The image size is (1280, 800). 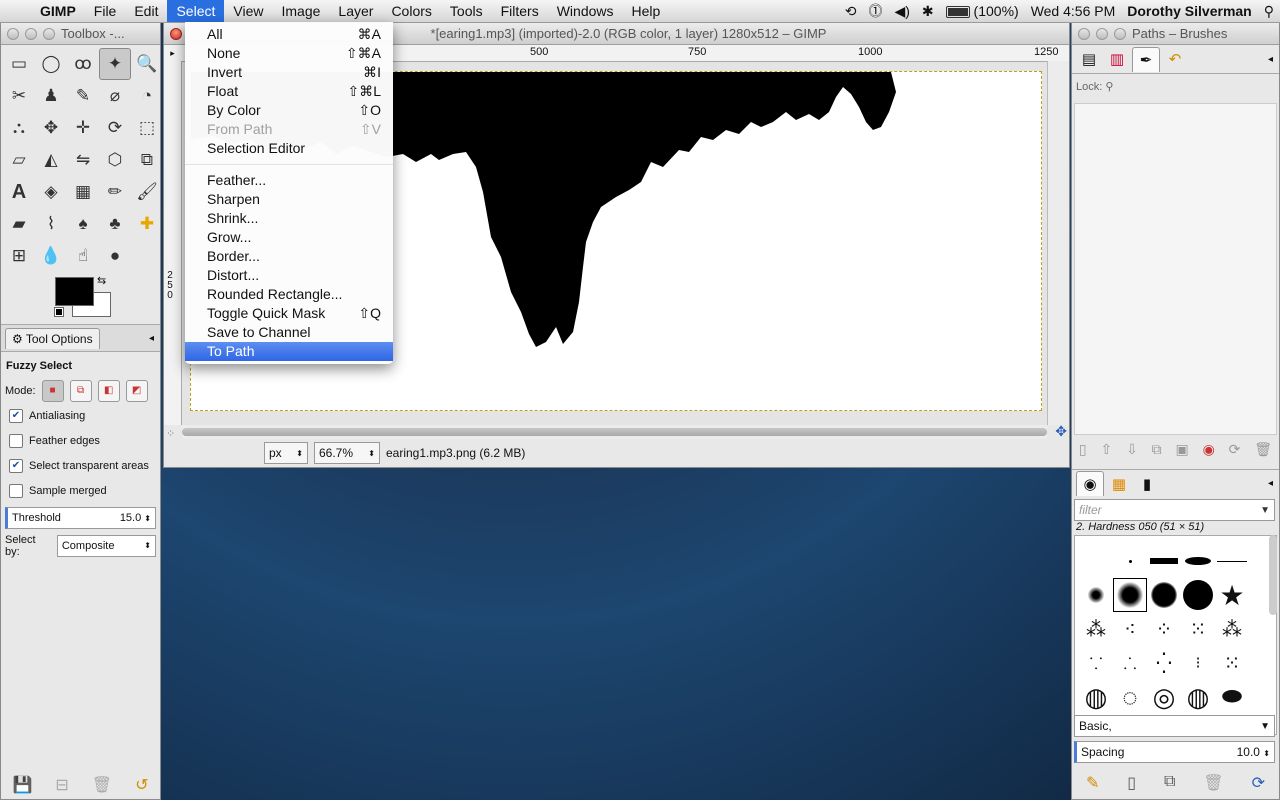 What do you see at coordinates (83, 256) in the screenshot?
I see `smudge-icon: ☝` at bounding box center [83, 256].